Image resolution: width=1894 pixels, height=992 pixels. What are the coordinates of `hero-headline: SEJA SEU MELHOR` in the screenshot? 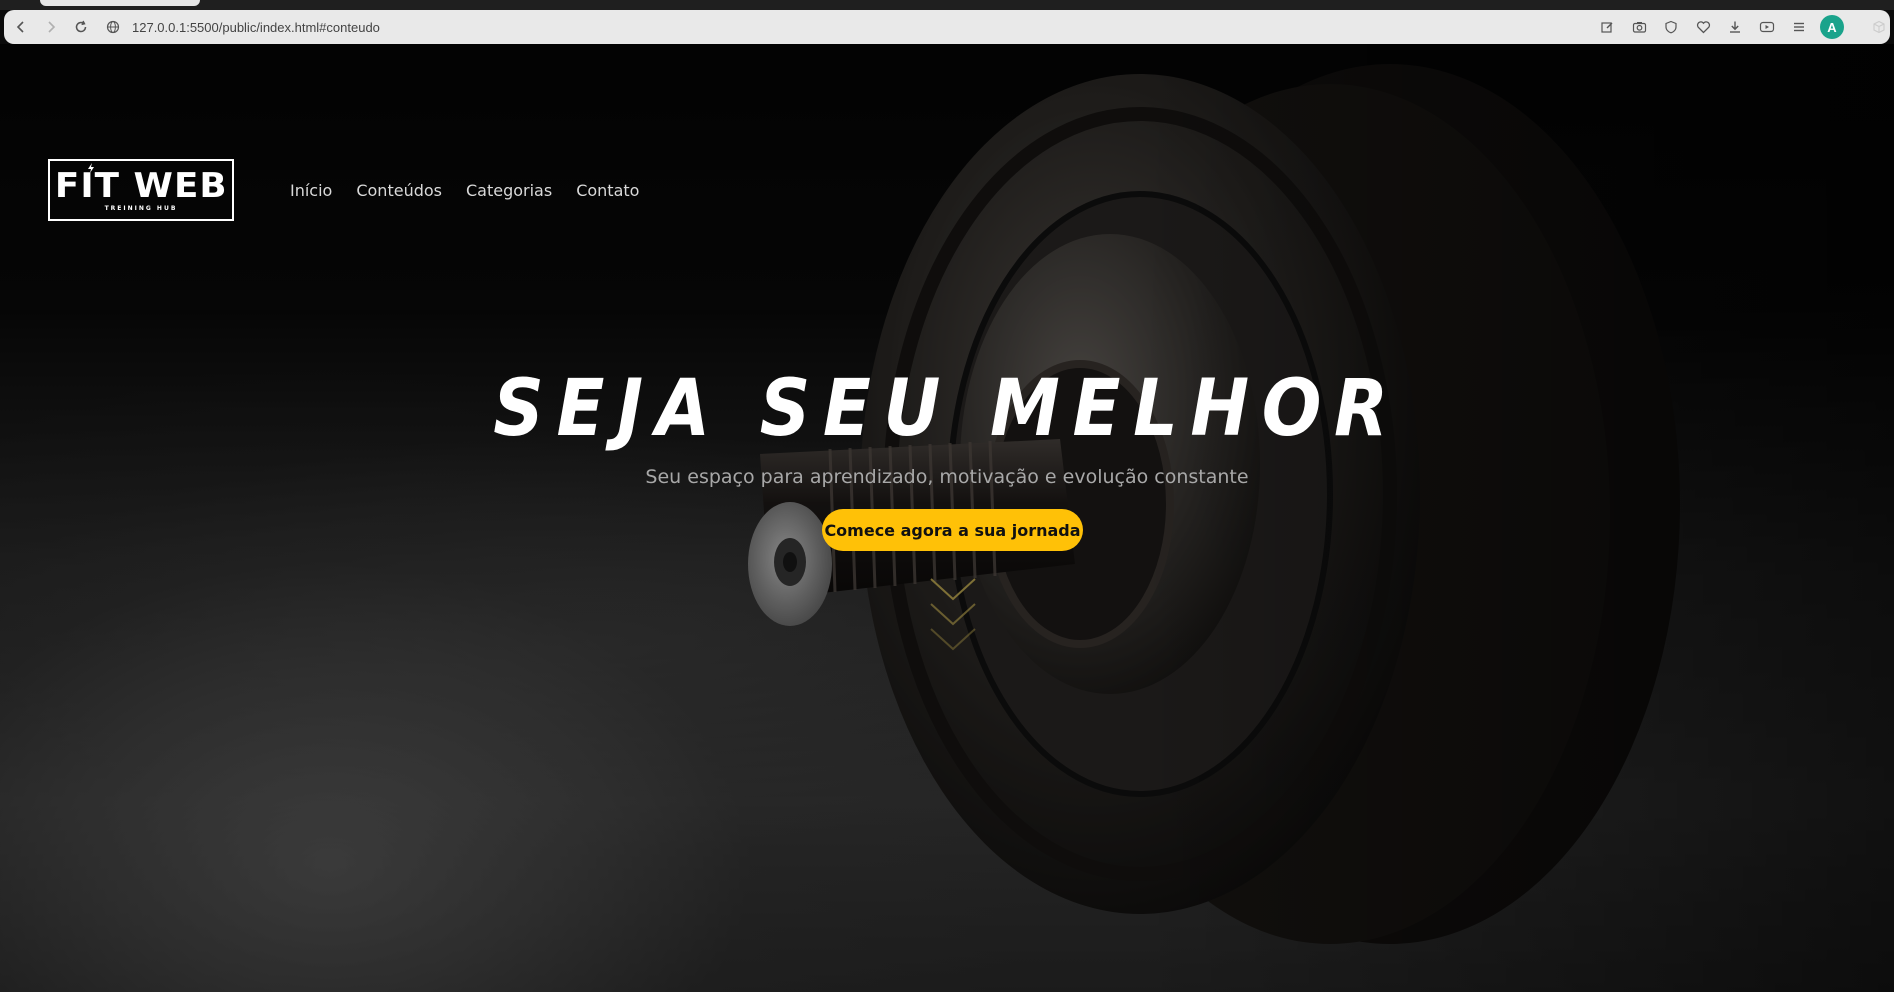 It's located at (947, 409).